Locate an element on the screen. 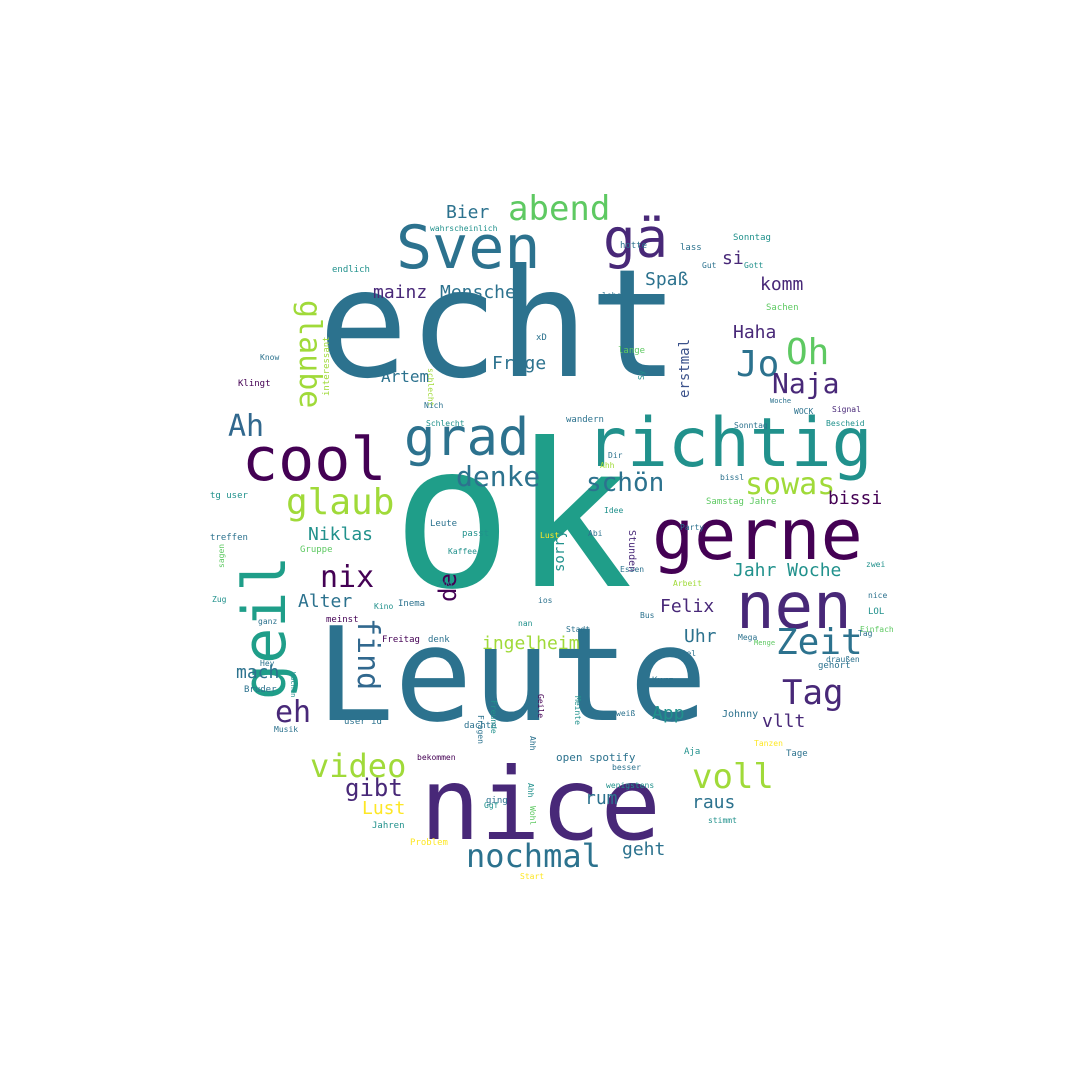 The height and width of the screenshot is (1080, 1080). cloud-word: Hey is located at coordinates (267, 663).